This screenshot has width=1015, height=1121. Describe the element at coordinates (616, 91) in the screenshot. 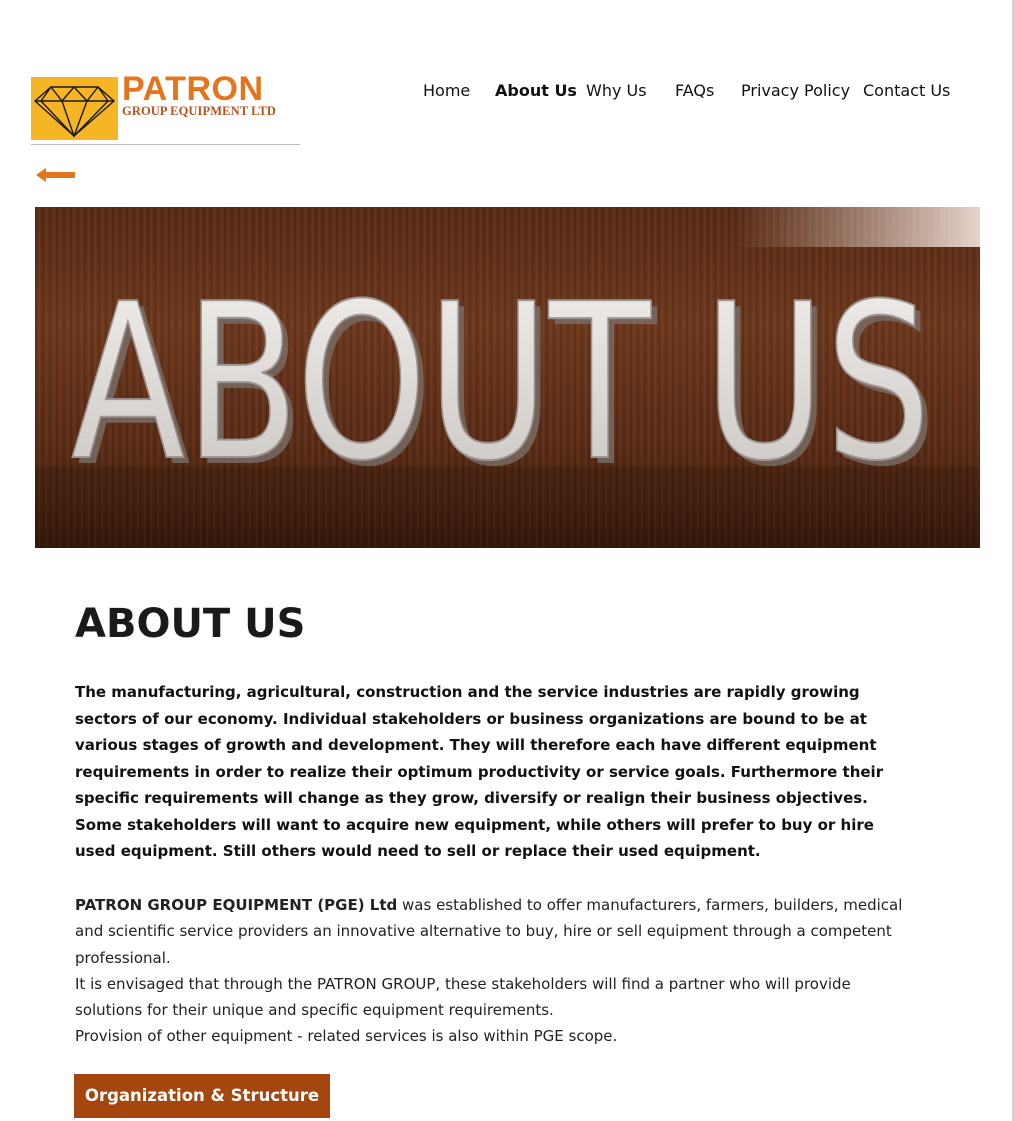

I see `nav-why-us: Why Us` at that location.